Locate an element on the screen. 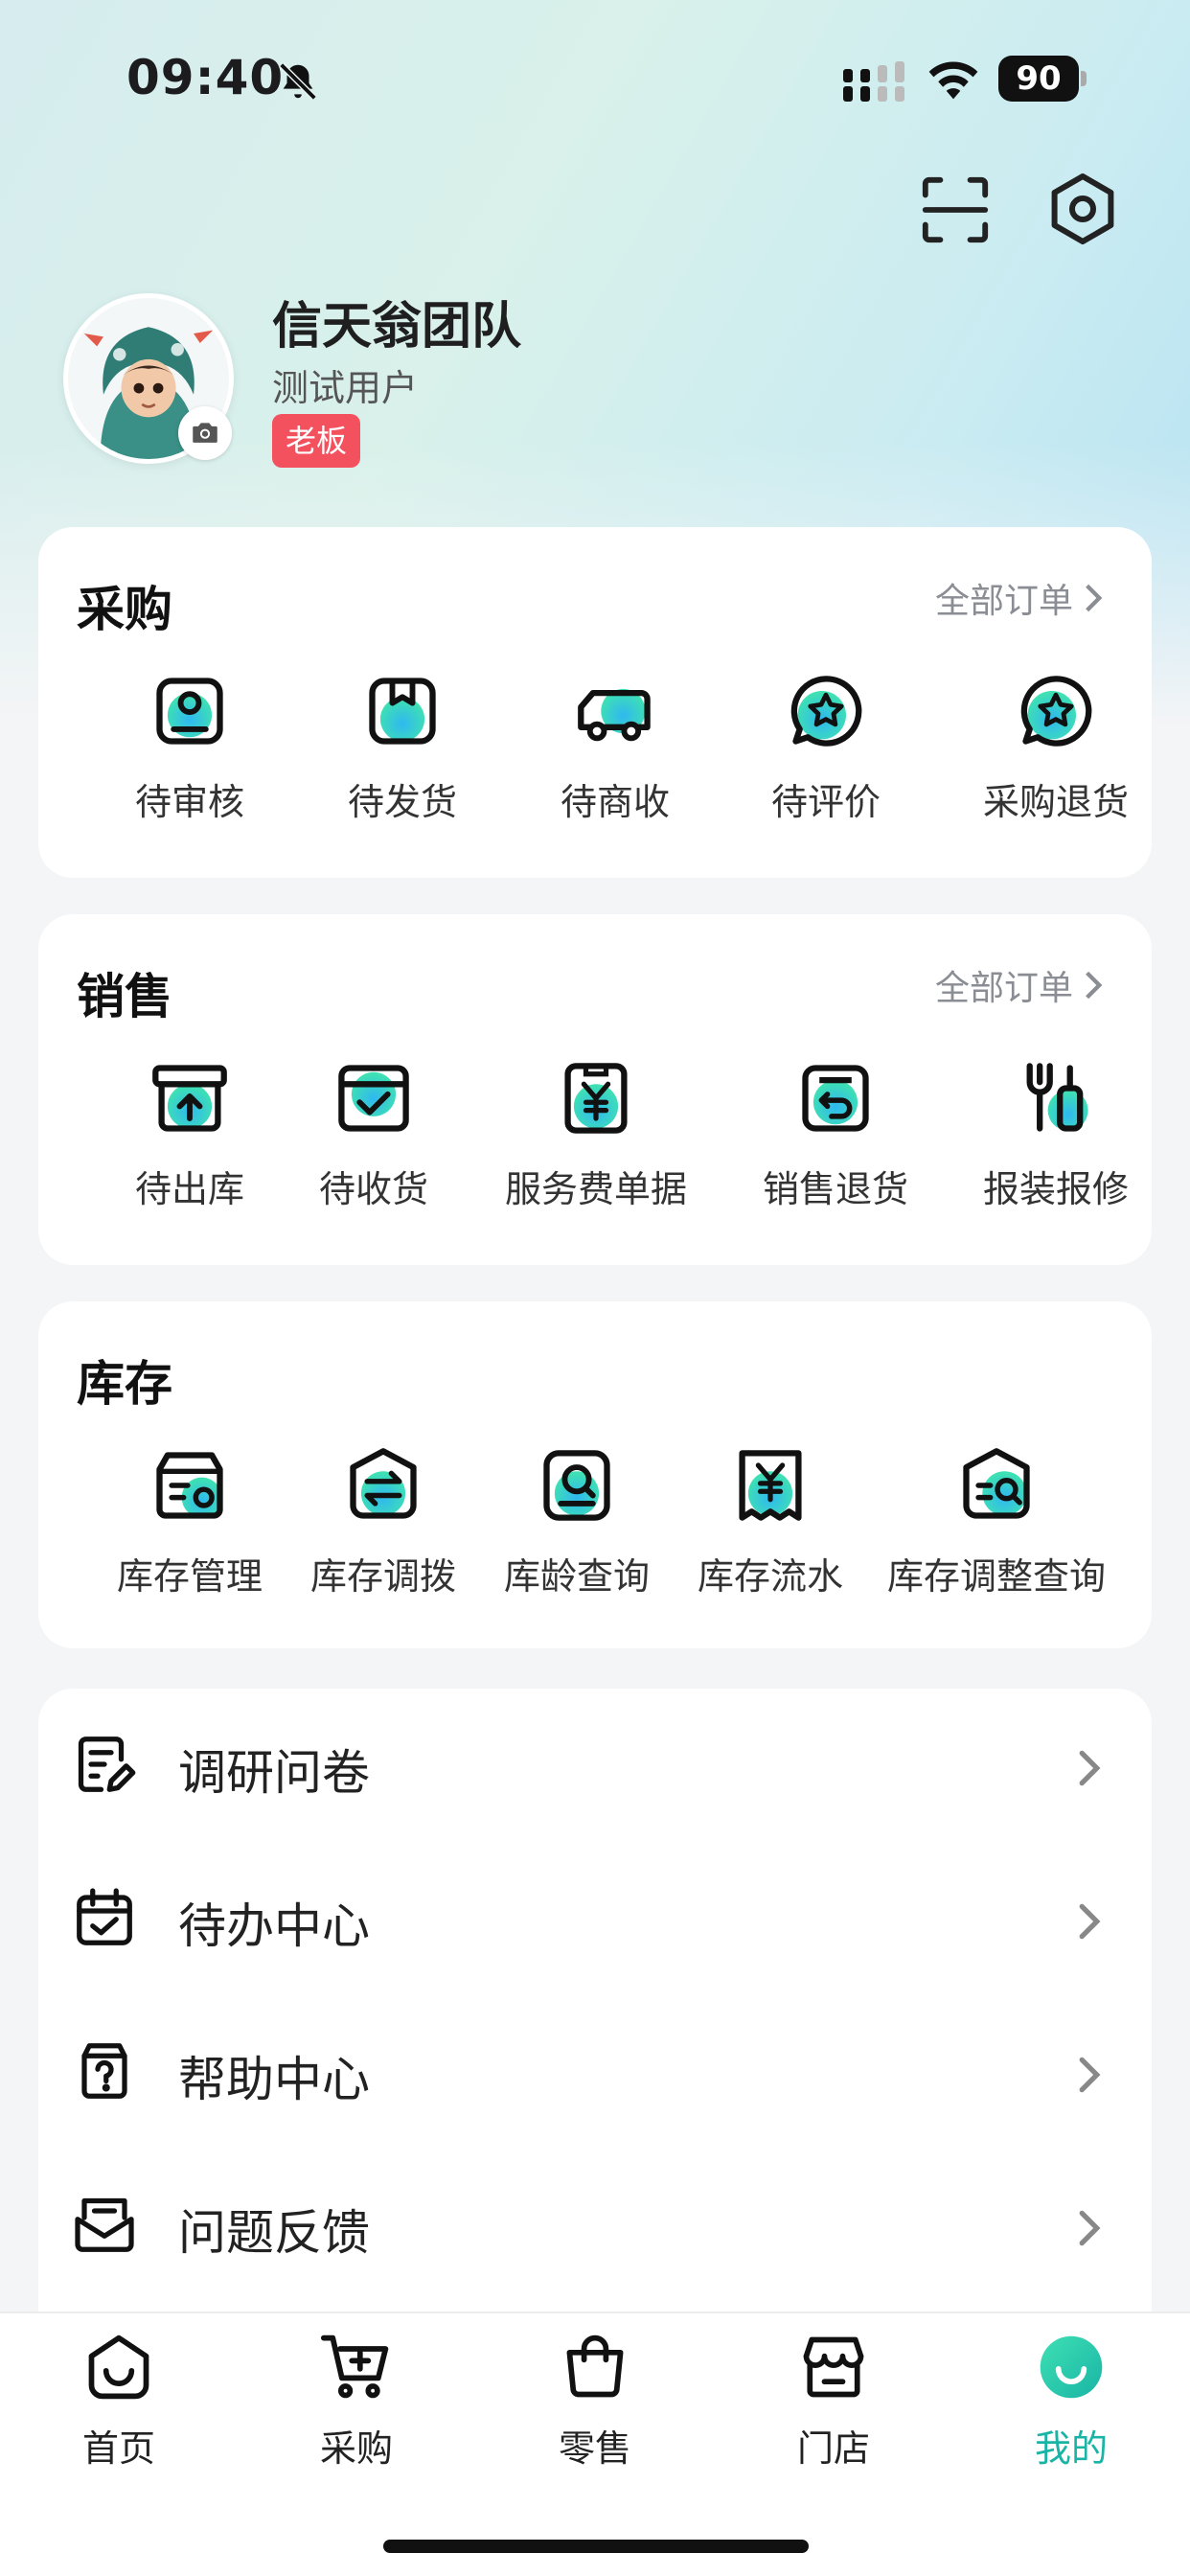  tab-label: 首页 is located at coordinates (118, 2448).